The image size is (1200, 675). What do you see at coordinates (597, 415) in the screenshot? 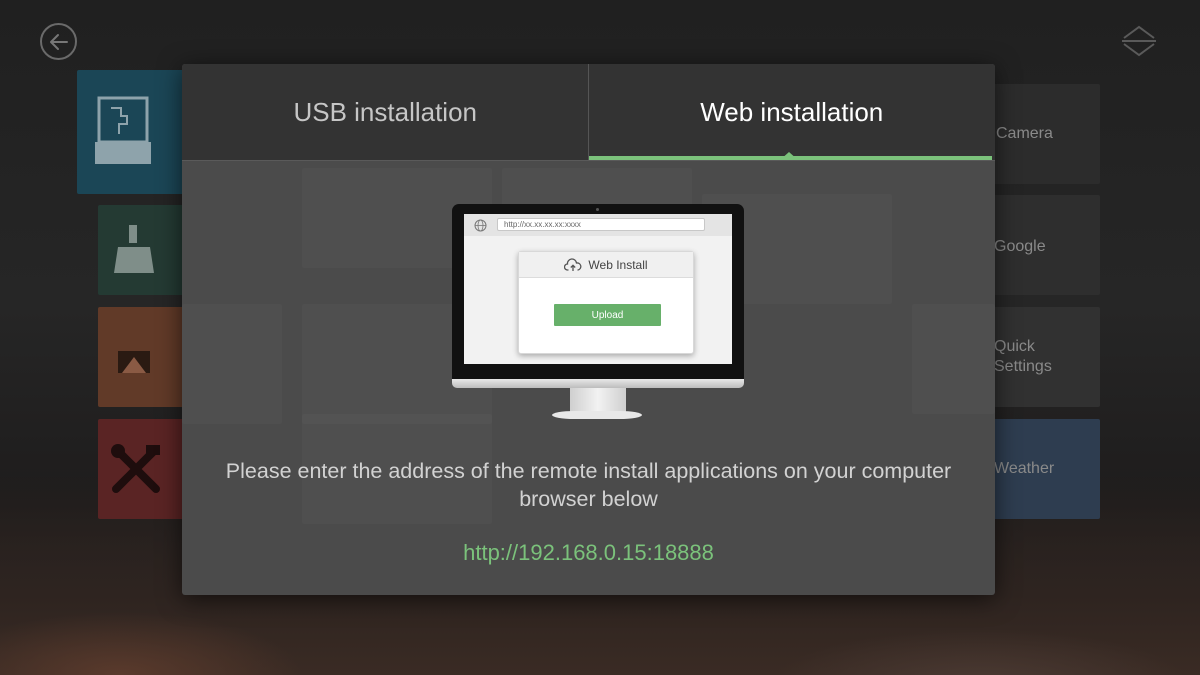
I see `monitor-stand-base` at bounding box center [597, 415].